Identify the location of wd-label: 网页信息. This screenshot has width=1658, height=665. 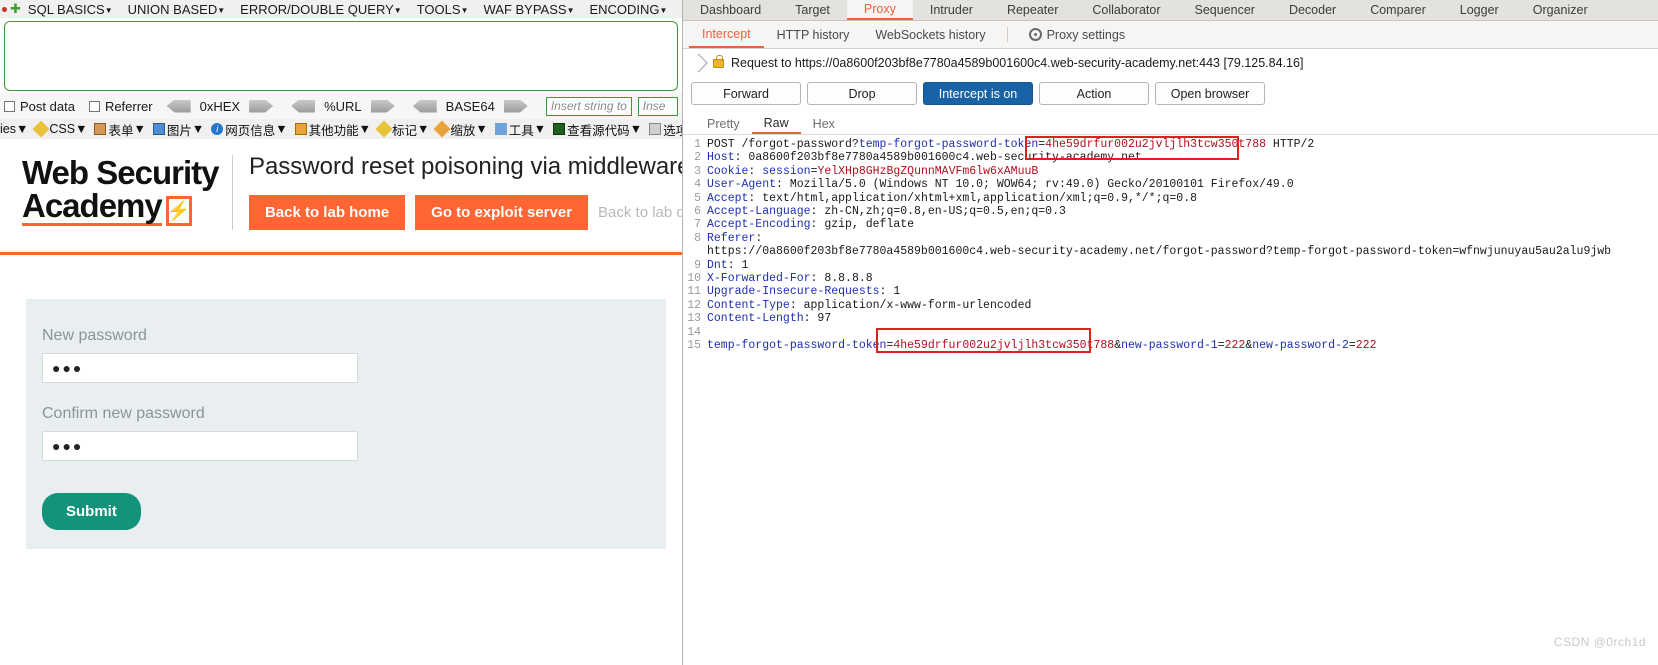
(250, 130).